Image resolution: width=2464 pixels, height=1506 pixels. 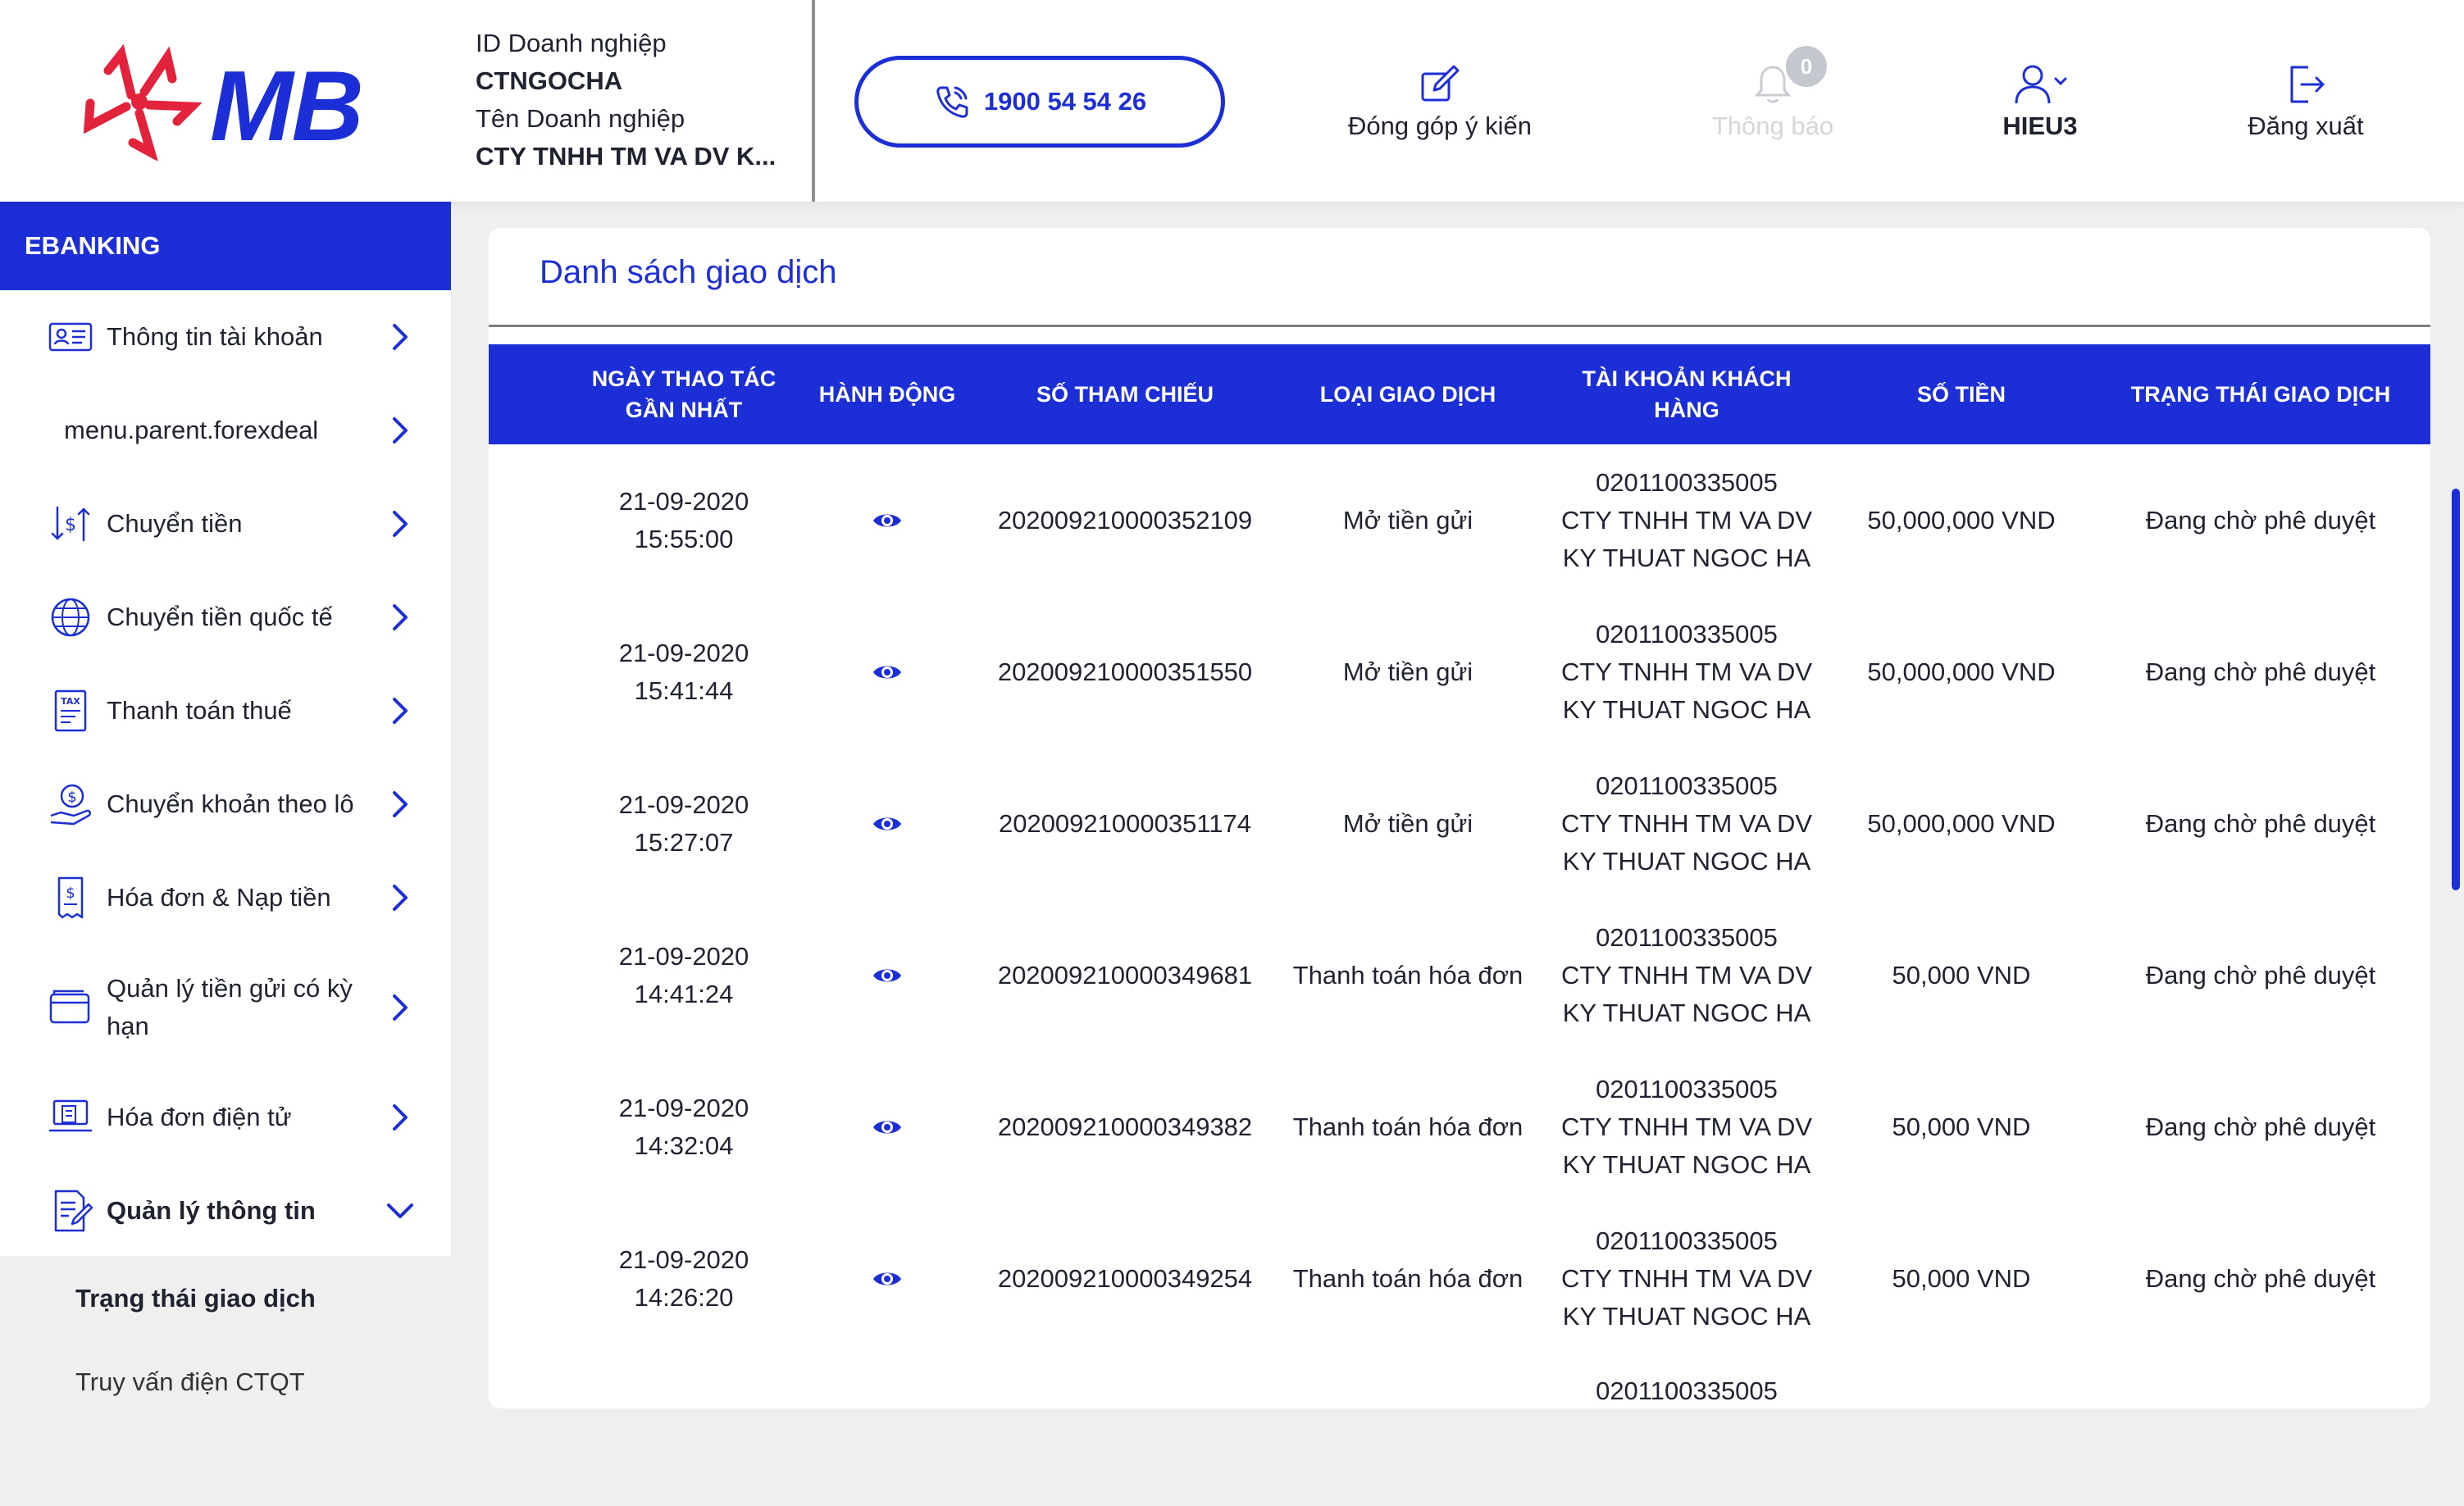 What do you see at coordinates (1125, 394) in the screenshot?
I see `column-header-reference: SỐ THAM CHIẾU` at bounding box center [1125, 394].